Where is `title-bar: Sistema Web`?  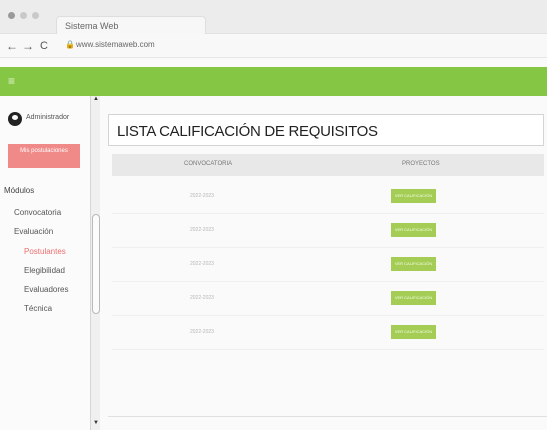
title-bar: Sistema Web is located at coordinates (273, 17).